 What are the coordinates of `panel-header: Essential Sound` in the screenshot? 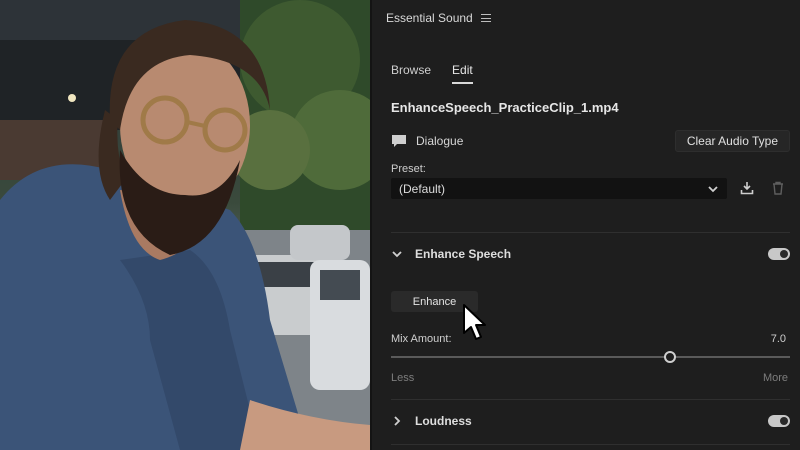 It's located at (438, 18).